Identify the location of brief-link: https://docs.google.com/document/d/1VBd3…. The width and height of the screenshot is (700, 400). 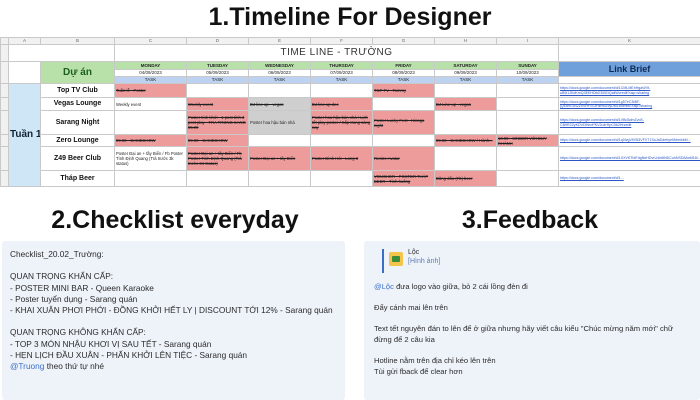
(629, 122).